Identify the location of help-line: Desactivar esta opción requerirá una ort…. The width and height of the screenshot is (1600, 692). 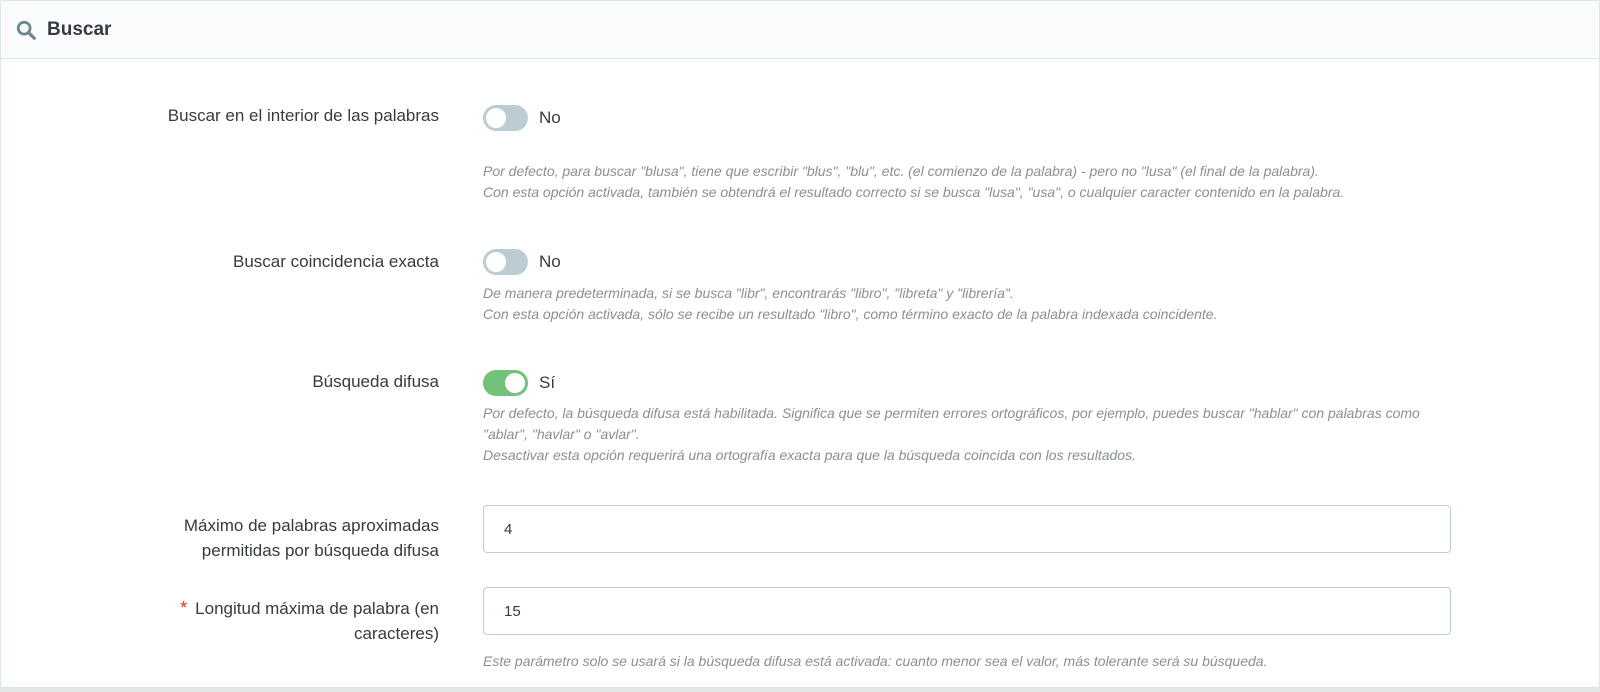
(809, 455).